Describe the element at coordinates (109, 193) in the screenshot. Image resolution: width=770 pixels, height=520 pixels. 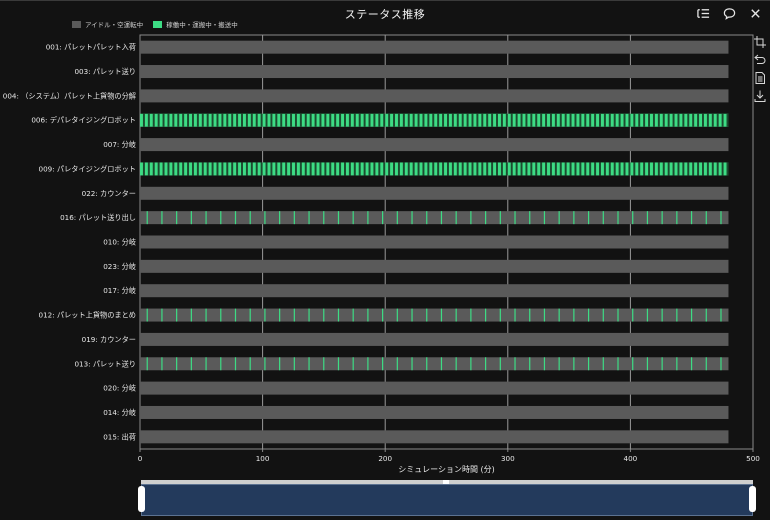
I see `category-label: 022: カウンター` at that location.